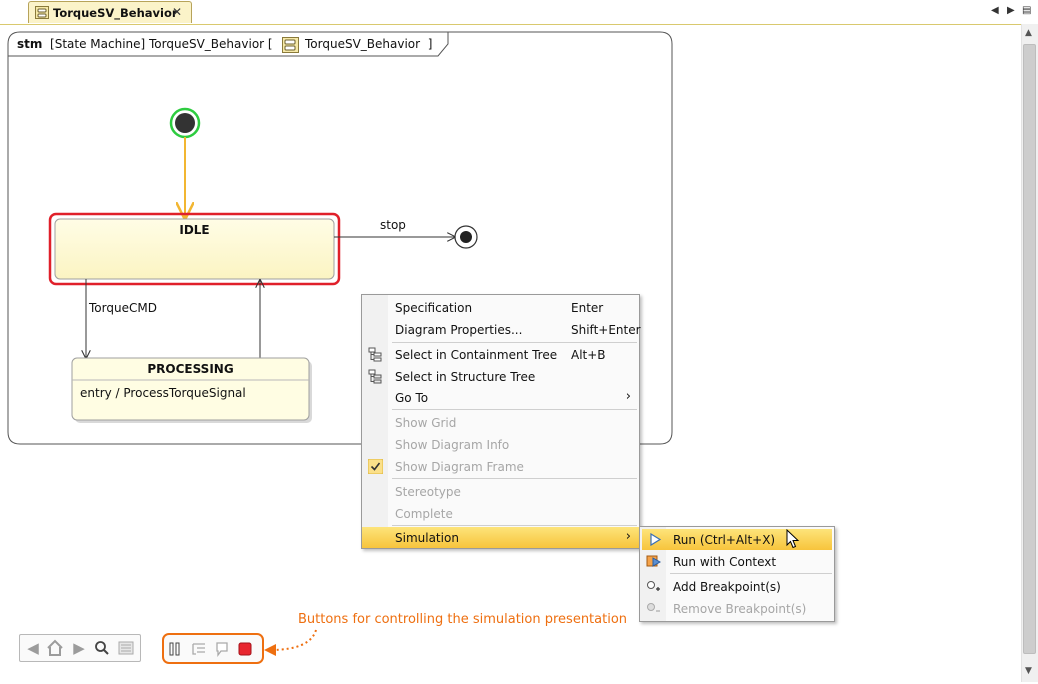 The image size is (1038, 684). What do you see at coordinates (1026, 10) in the screenshot?
I see `tab-list-icon: ▤` at bounding box center [1026, 10].